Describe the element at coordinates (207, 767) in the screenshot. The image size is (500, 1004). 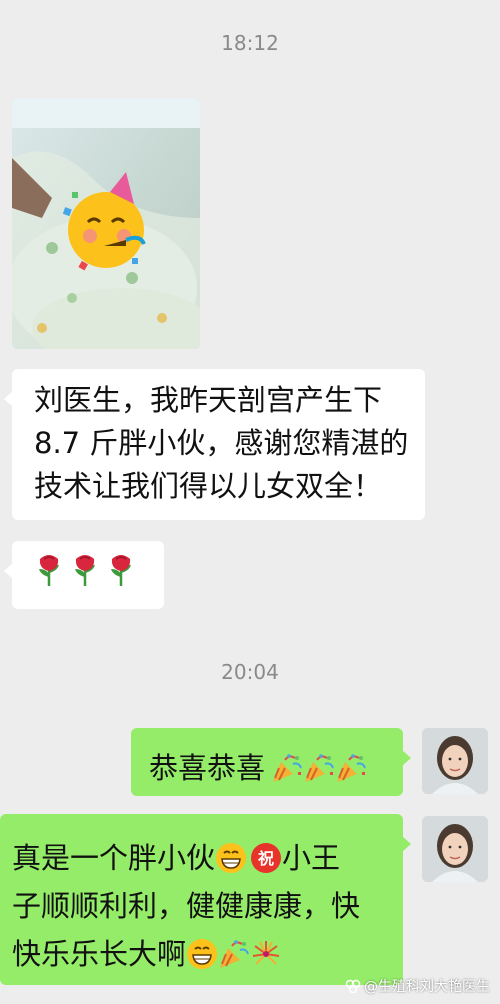
I see `message-text: 恭喜恭喜` at that location.